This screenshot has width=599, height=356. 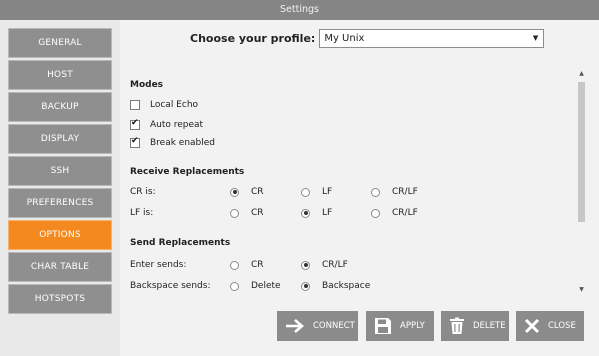 What do you see at coordinates (562, 326) in the screenshot?
I see `close-label: CLOSE` at bounding box center [562, 326].